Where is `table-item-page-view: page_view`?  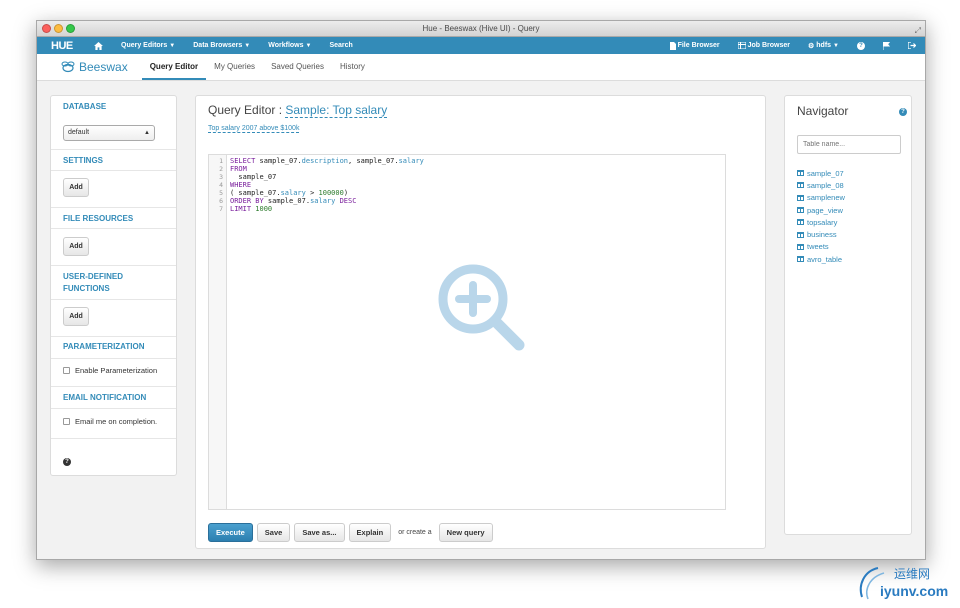
table-item-page-view: page_view is located at coordinates (821, 210).